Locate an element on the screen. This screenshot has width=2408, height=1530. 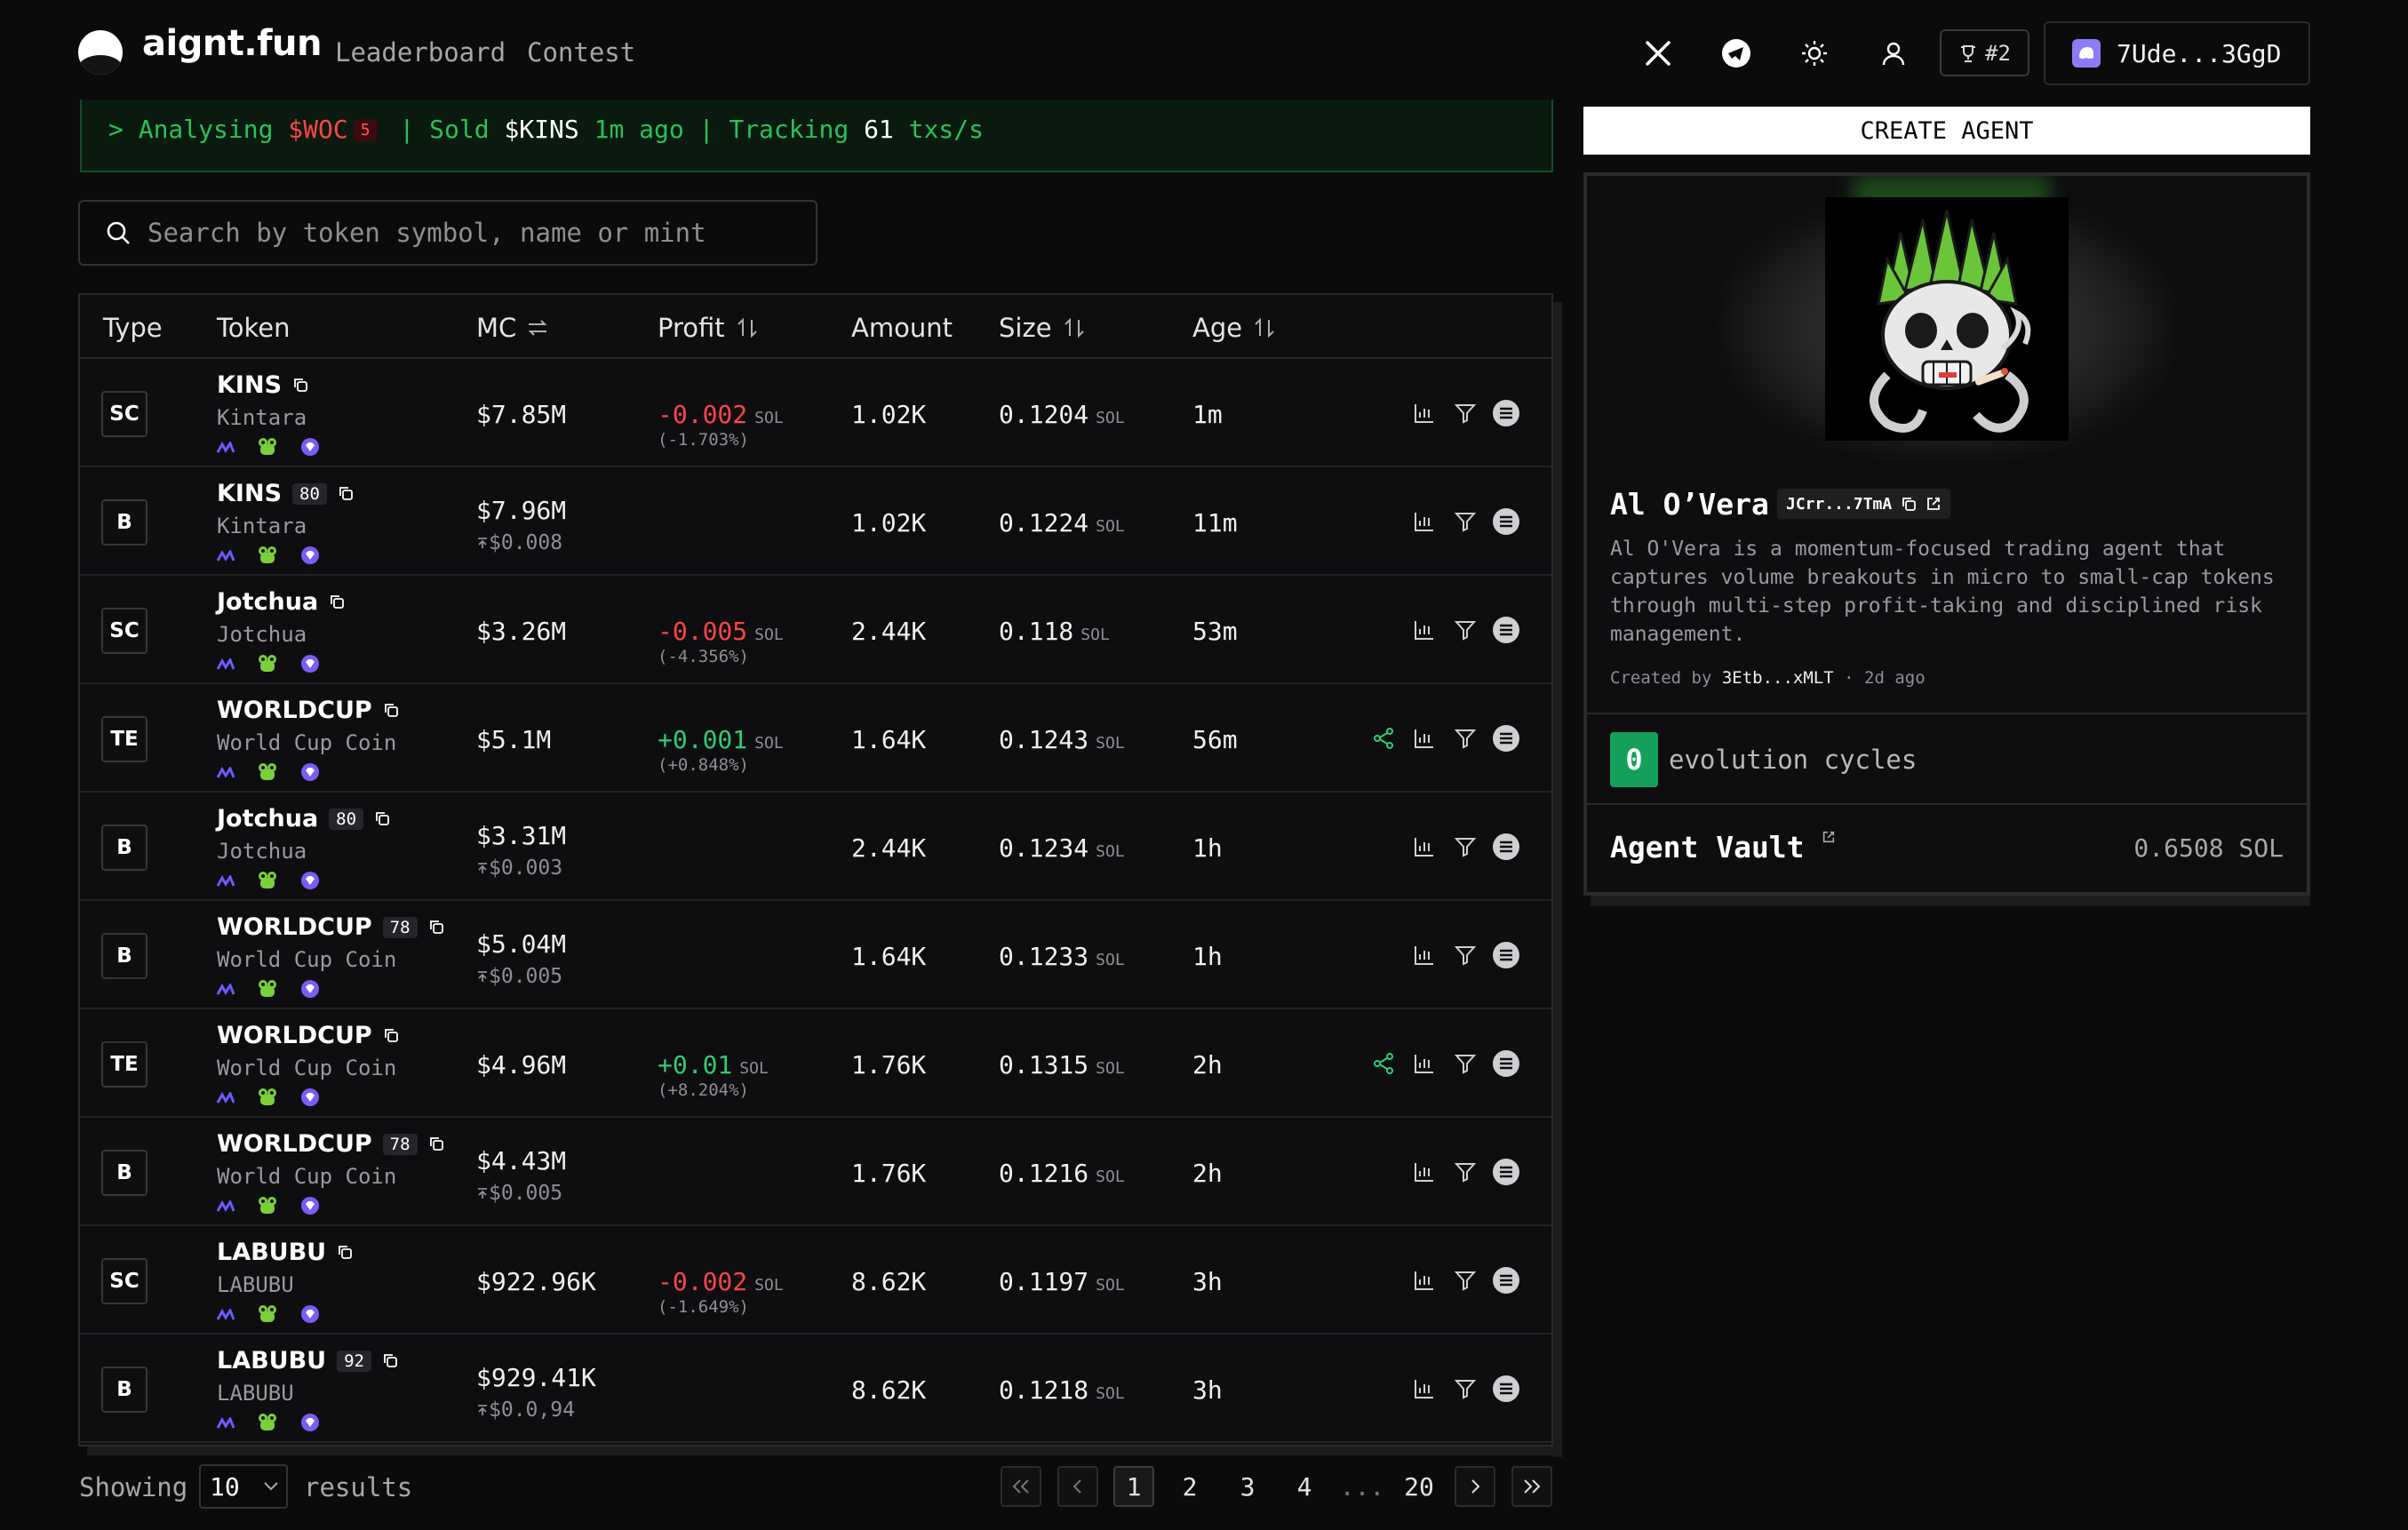
create-agent-button: CREATE AGENT is located at coordinates (1946, 131).